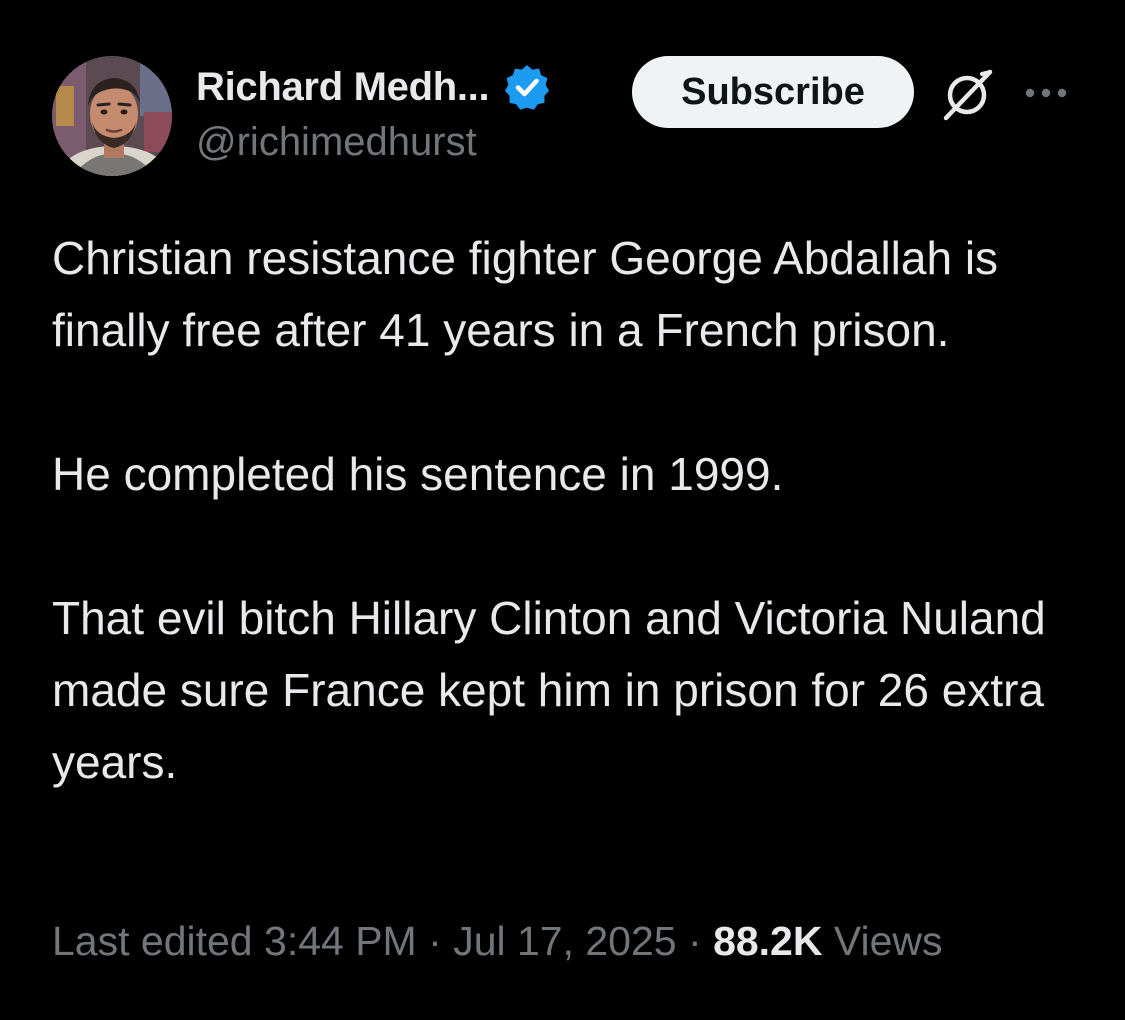 This screenshot has height=1020, width=1125. I want to click on views-count: 88.2K, so click(767, 941).